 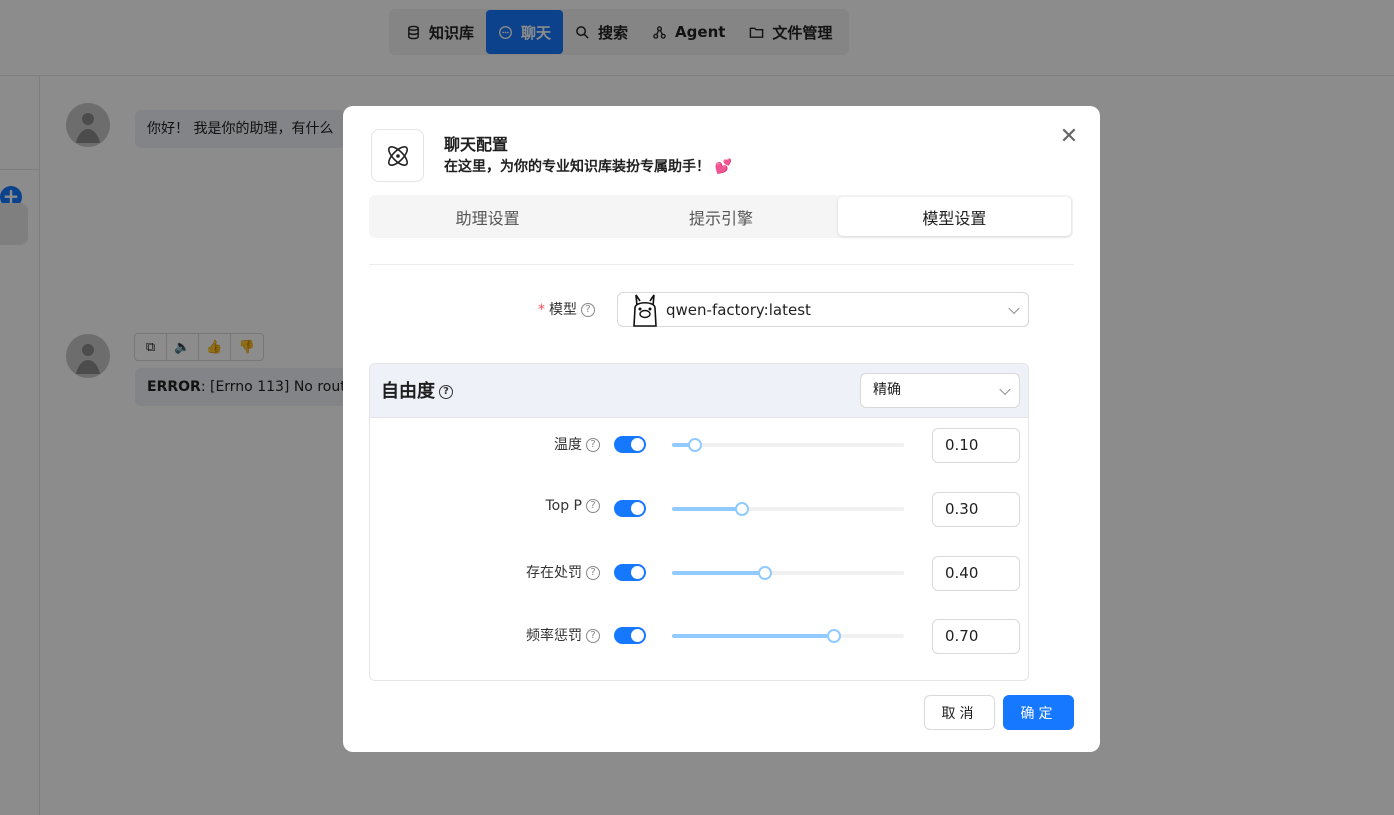 I want to click on param-label: 存在处罚?, so click(x=563, y=572).